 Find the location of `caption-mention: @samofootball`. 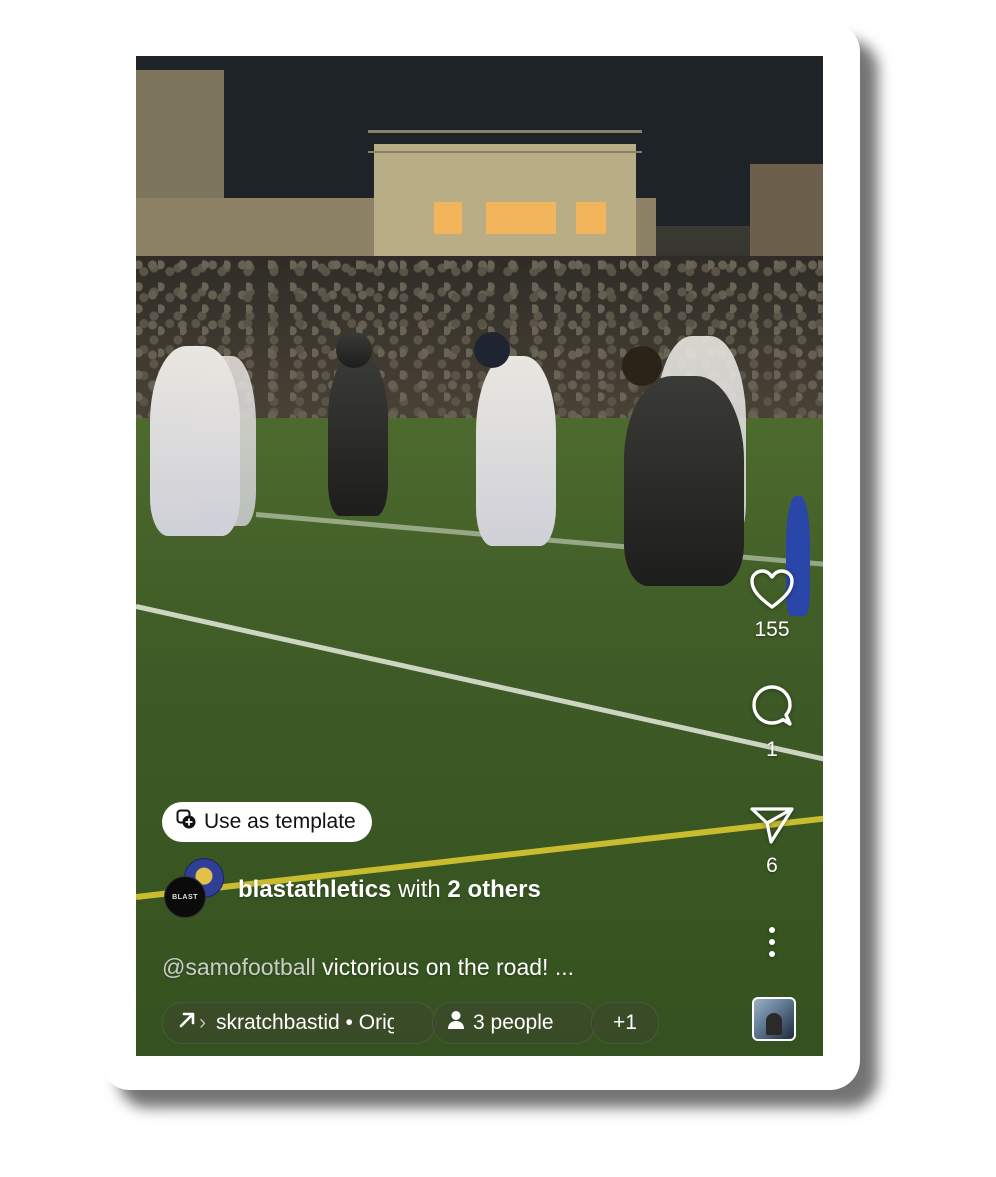

caption-mention: @samofootball is located at coordinates (239, 967).